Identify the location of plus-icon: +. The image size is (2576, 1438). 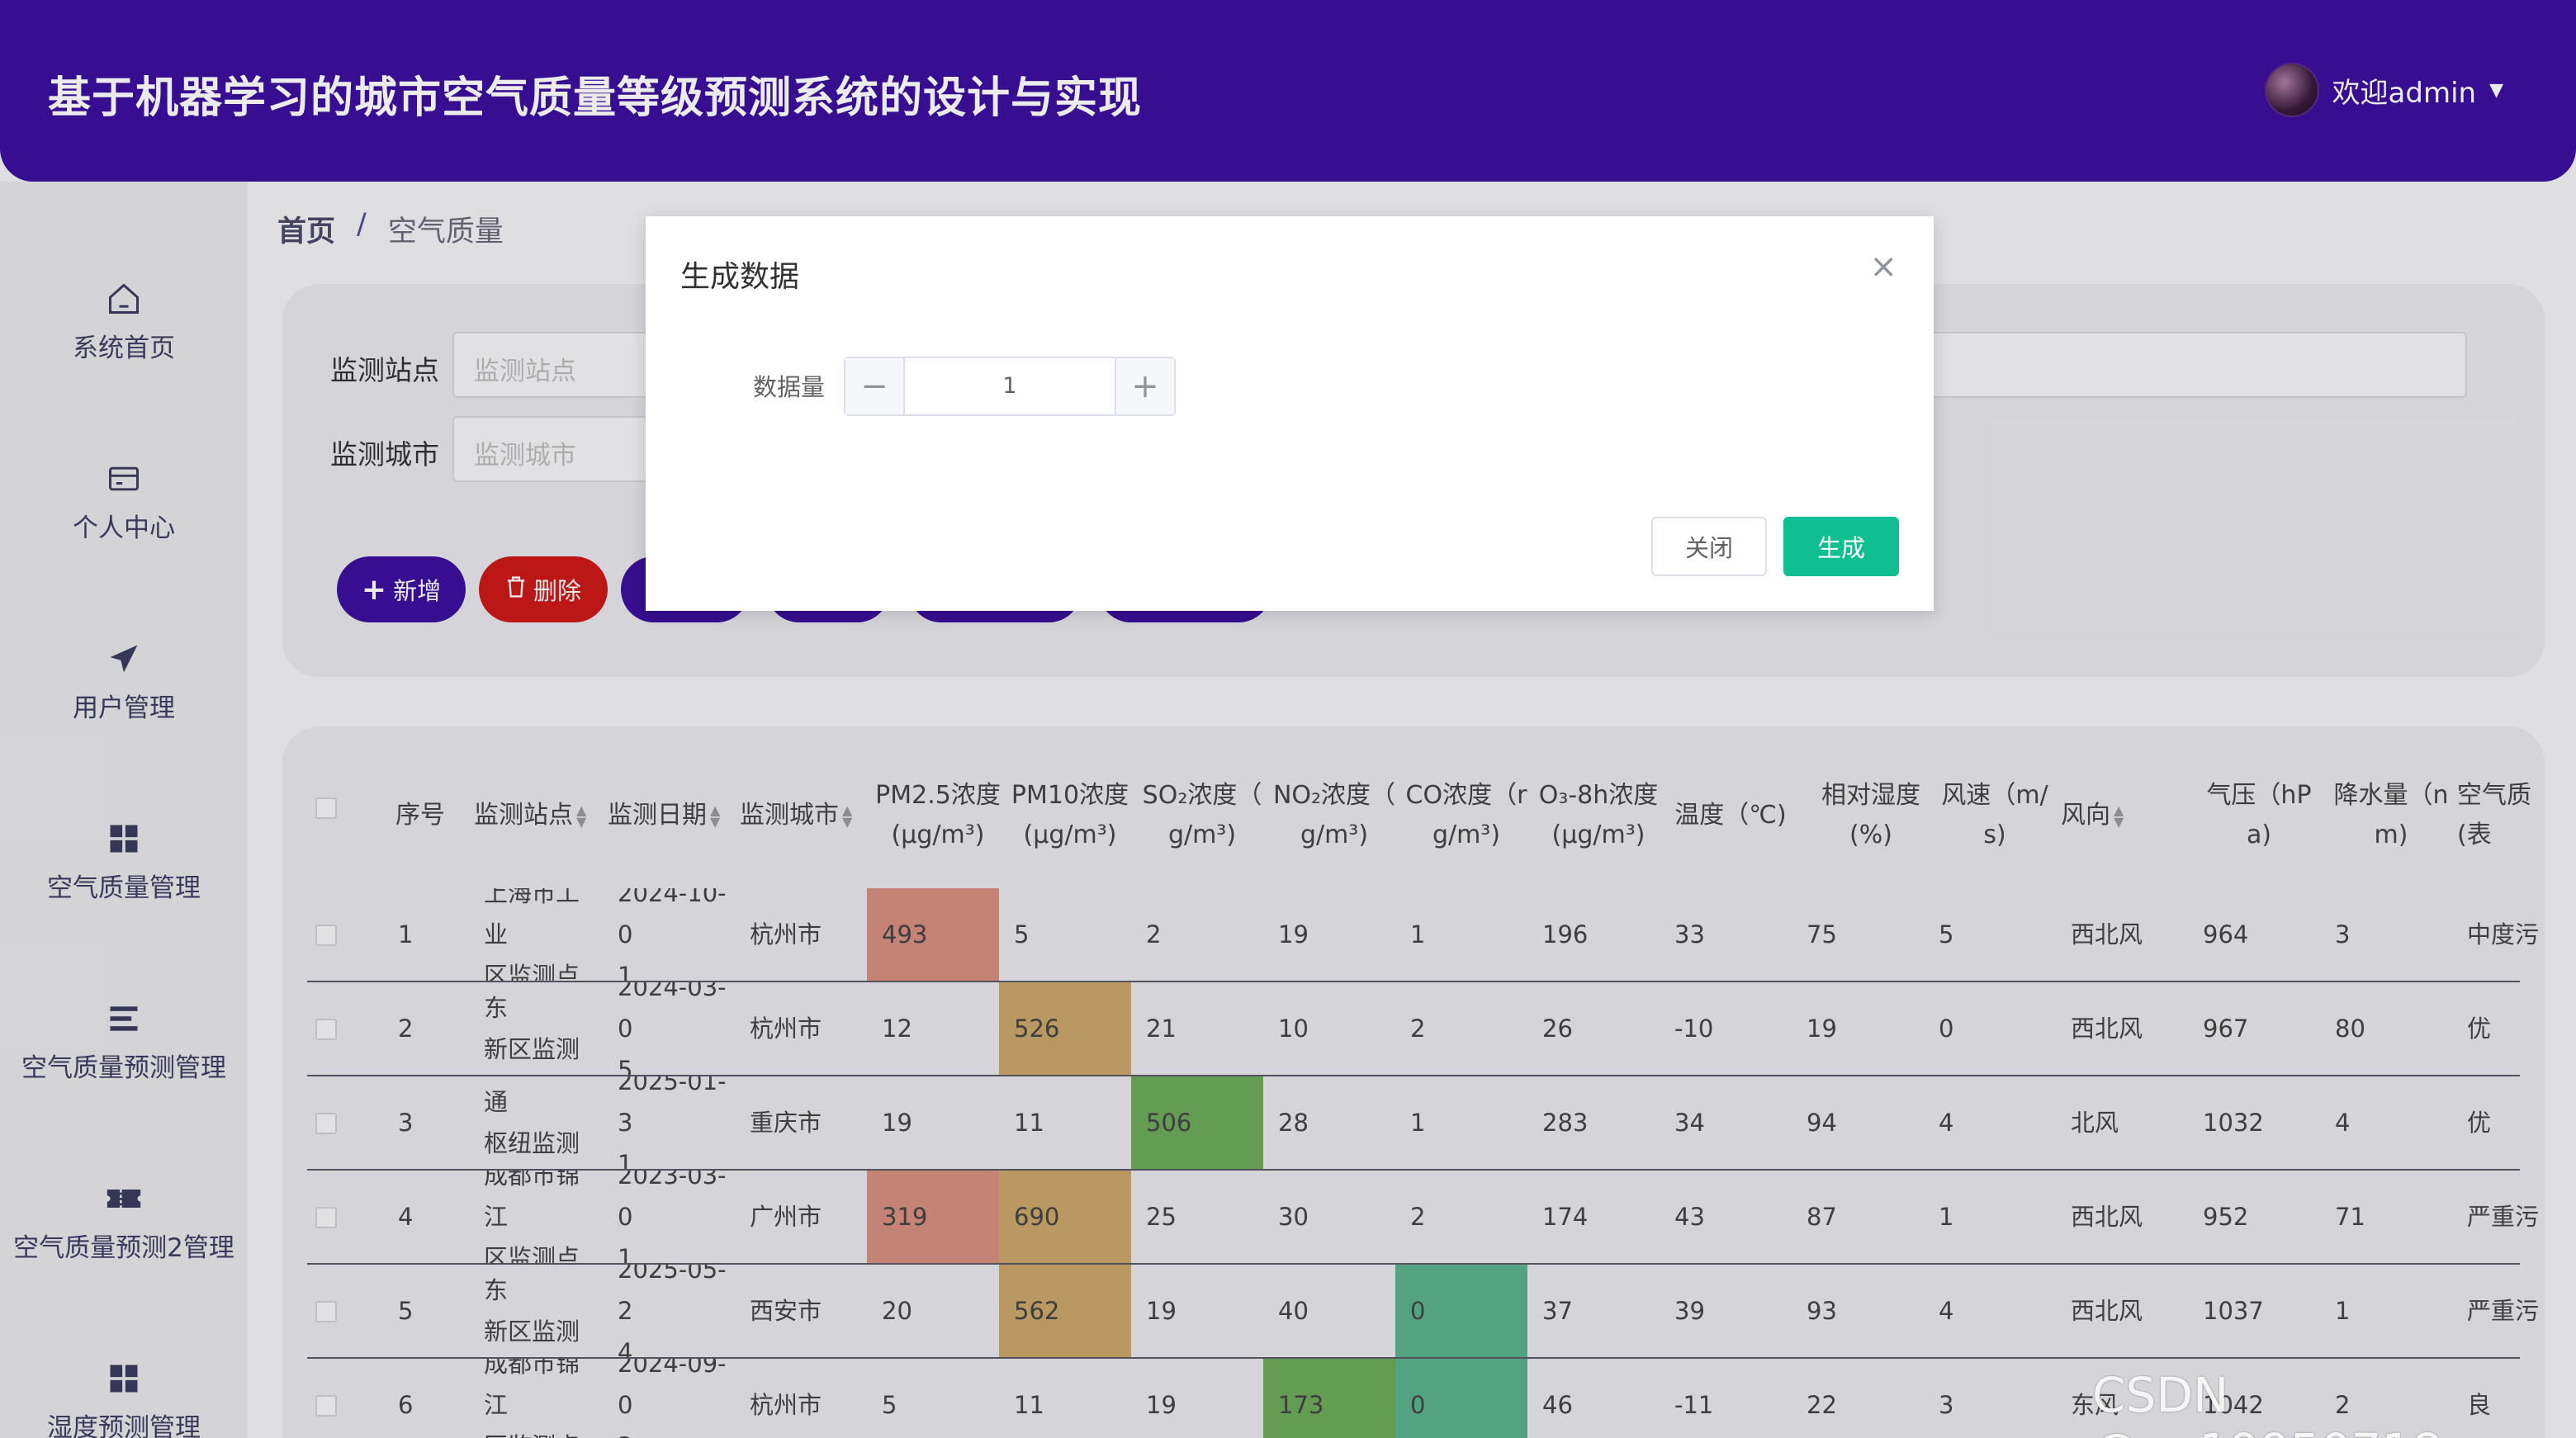
(1144, 386).